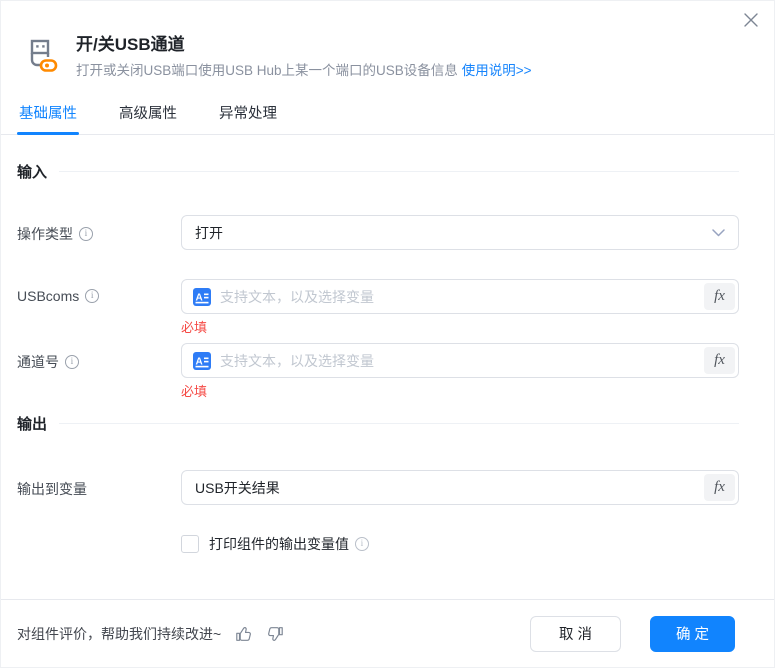 The image size is (775, 668). I want to click on operation-type-select: 打开, so click(460, 232).